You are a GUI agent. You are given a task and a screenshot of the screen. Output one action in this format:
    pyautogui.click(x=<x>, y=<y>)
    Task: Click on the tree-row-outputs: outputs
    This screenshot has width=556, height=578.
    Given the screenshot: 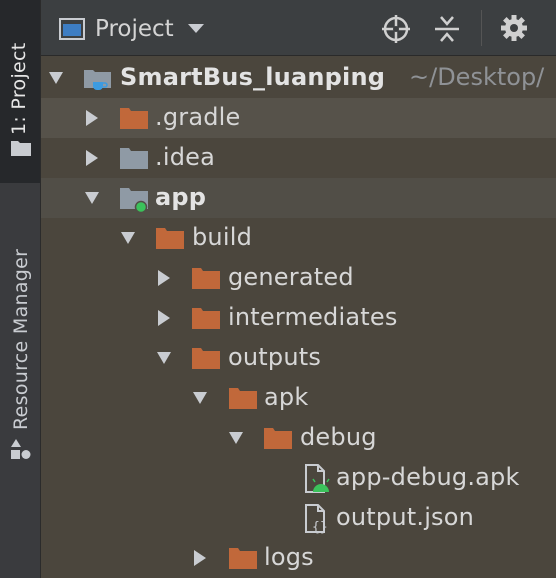 What is the action you would take?
    pyautogui.click(x=298, y=358)
    